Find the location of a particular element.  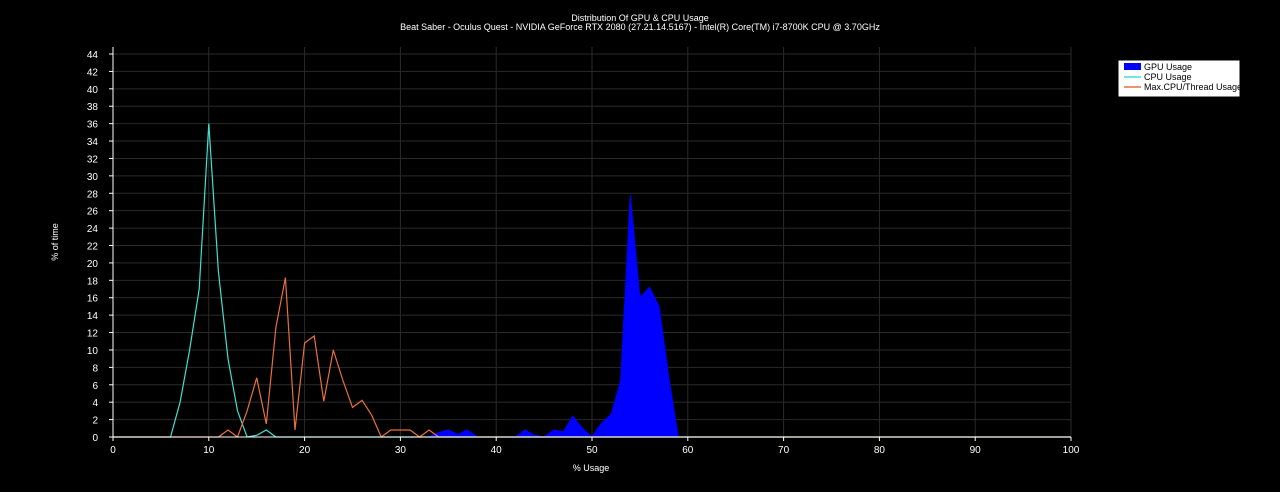

x-tick-label: 100 is located at coordinates (1071, 450).